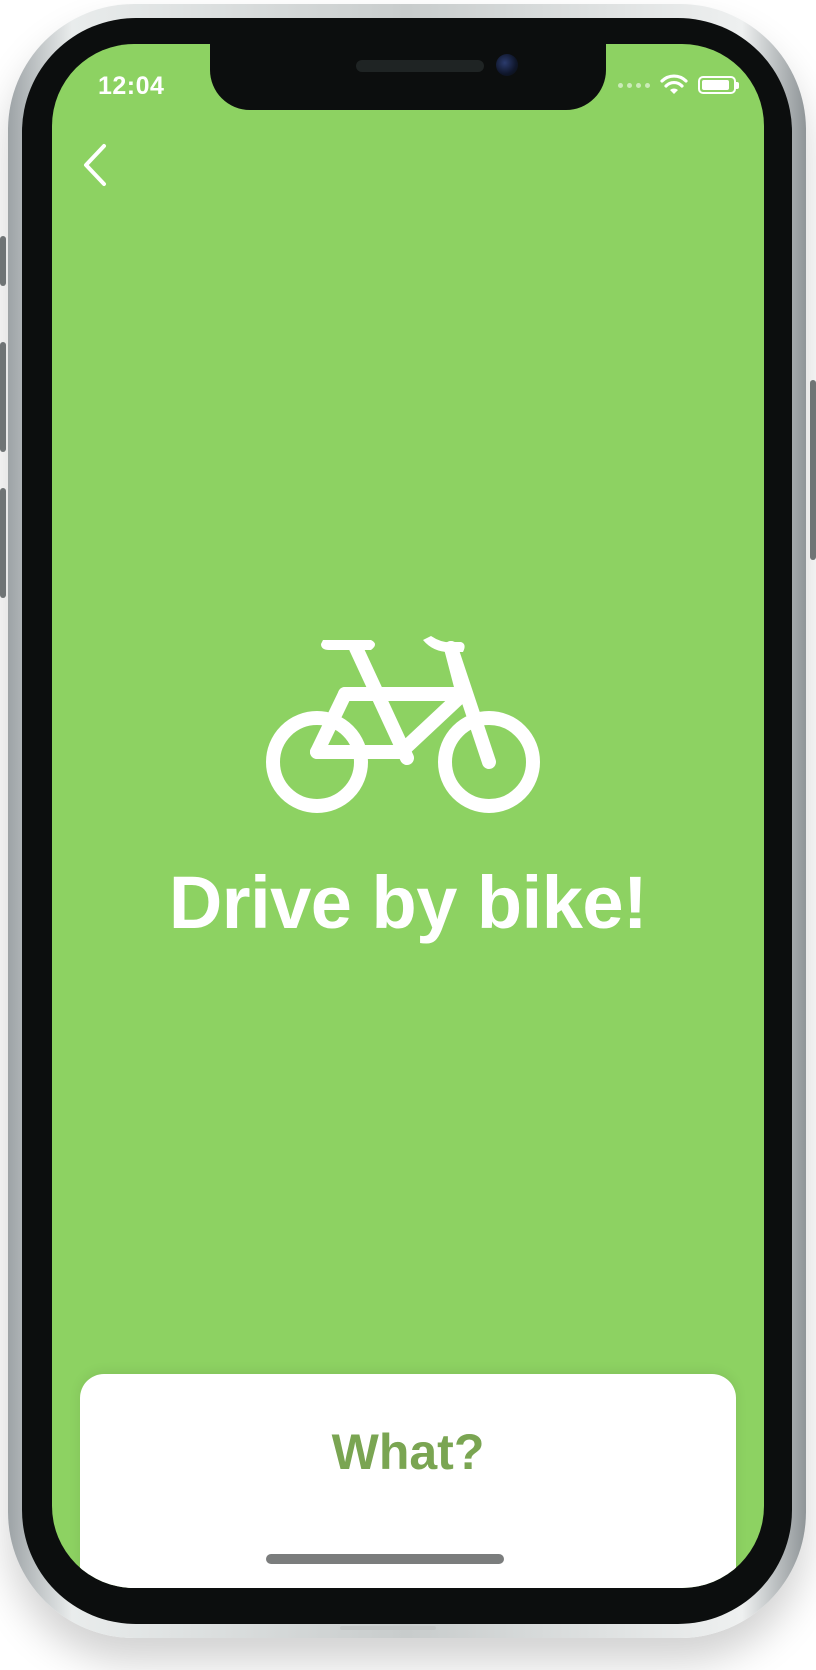 The height and width of the screenshot is (1670, 816). I want to click on earpiece-speaker, so click(420, 66).